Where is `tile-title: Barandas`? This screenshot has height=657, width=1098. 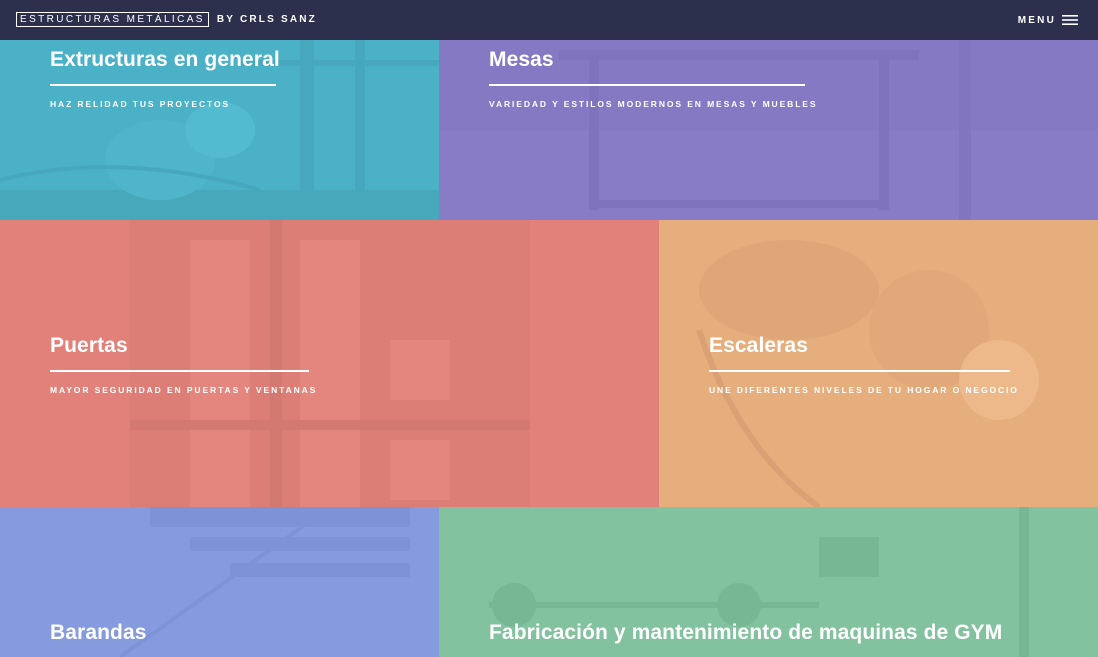
tile-title: Barandas is located at coordinates (98, 632).